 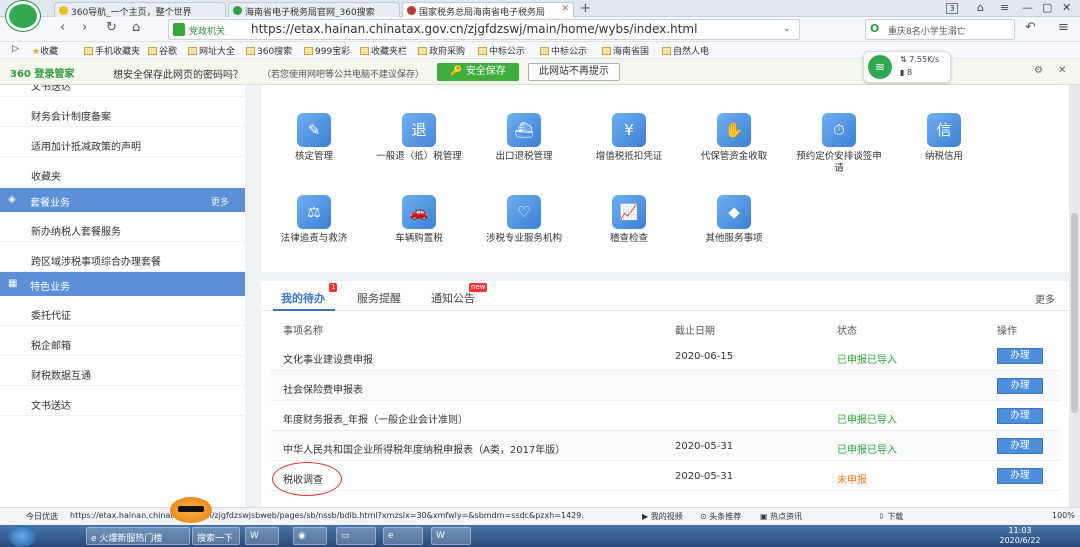 I want to click on tab-360-search: 海南省电子税务局官网_360搜索, so click(x=314, y=9).